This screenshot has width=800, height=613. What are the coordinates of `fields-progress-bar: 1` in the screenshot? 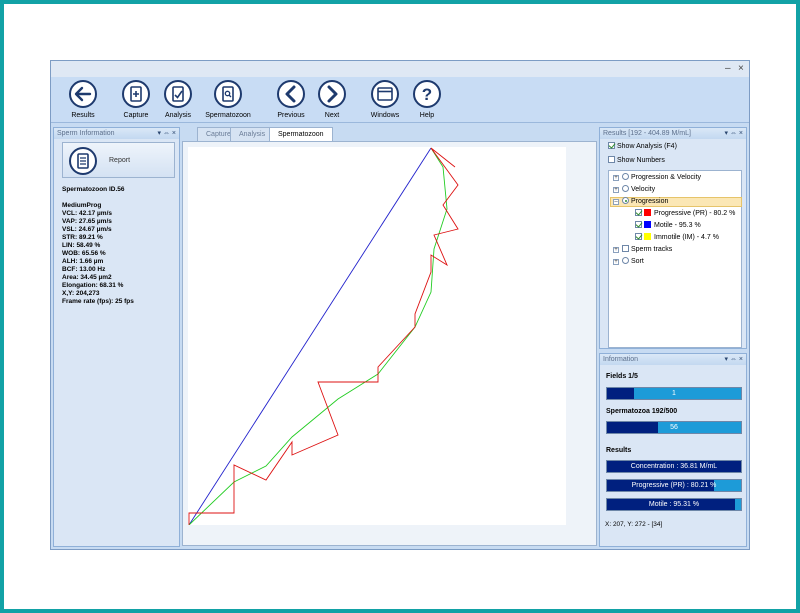 It's located at (674, 393).